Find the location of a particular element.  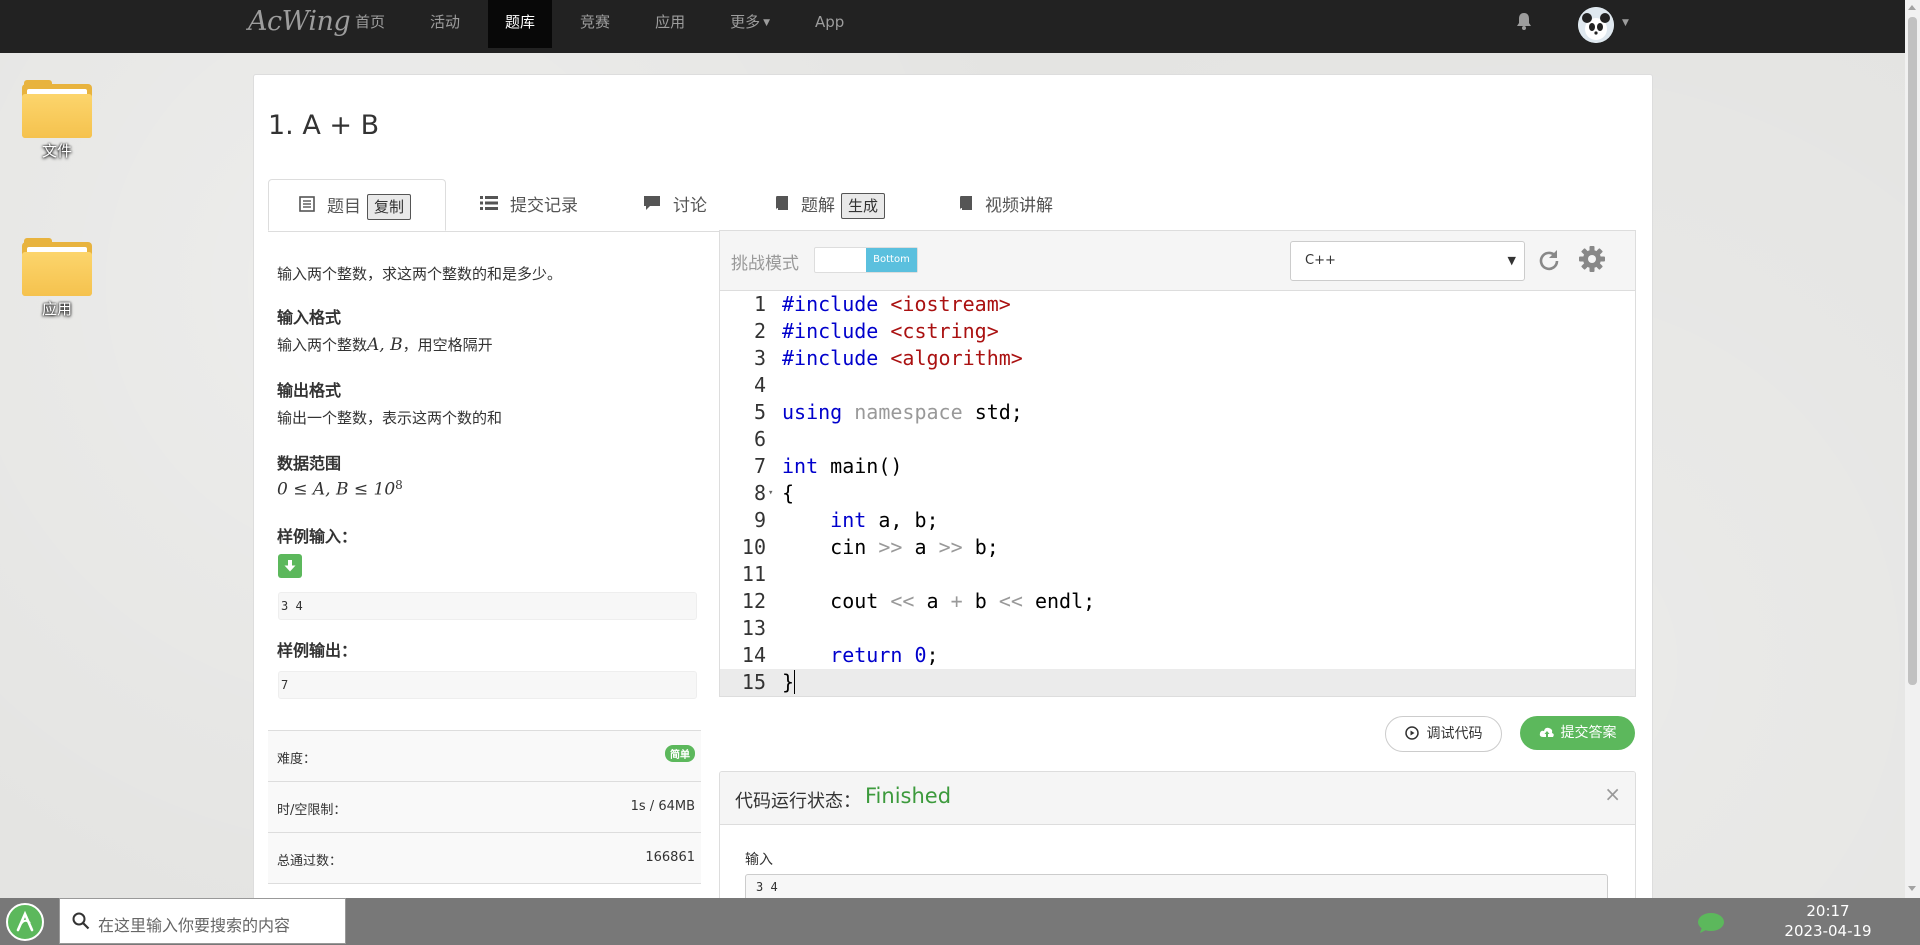

cloud-upload-icon is located at coordinates (1546, 732).